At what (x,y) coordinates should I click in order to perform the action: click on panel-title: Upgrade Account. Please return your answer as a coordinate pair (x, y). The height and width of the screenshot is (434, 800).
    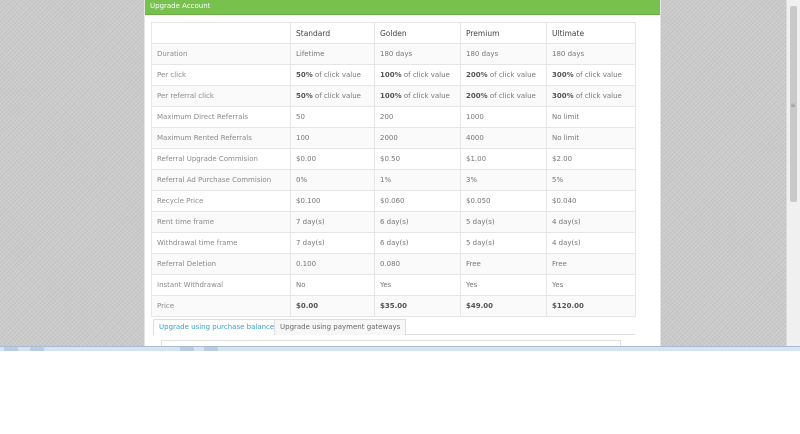
    Looking at the image, I should click on (402, 7).